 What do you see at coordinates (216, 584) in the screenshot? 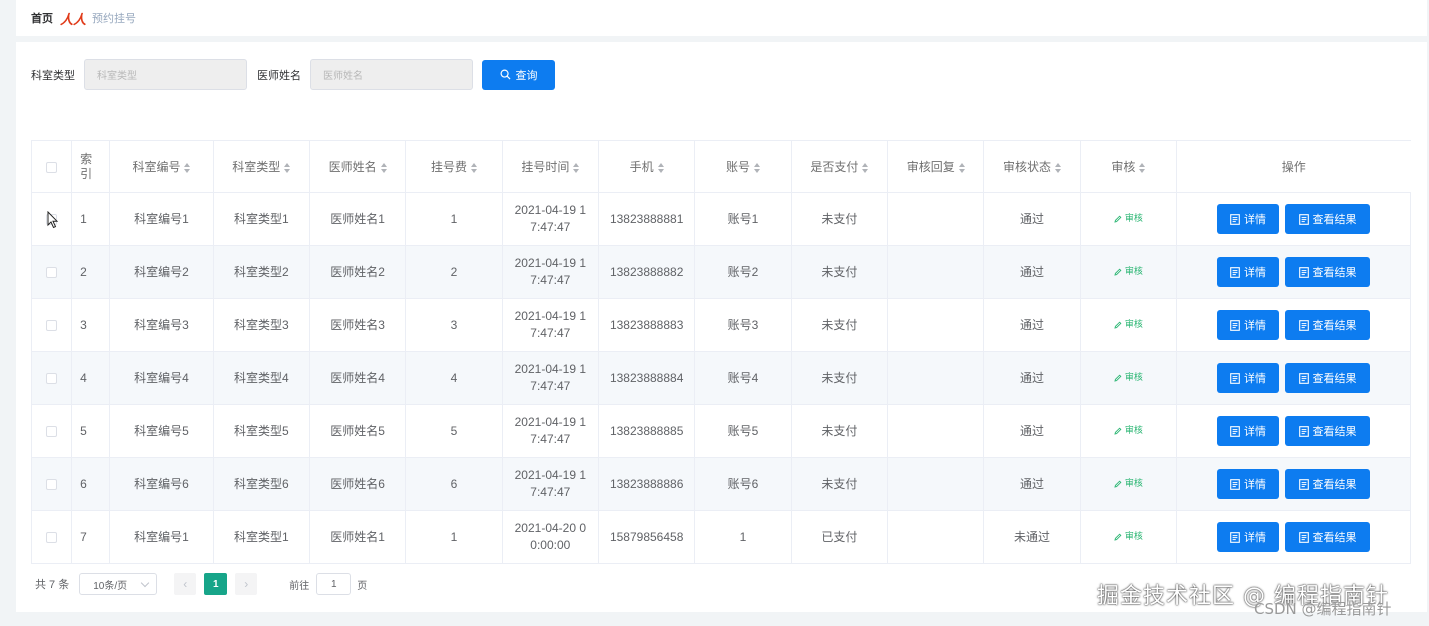
I see `page-number-active: 1` at bounding box center [216, 584].